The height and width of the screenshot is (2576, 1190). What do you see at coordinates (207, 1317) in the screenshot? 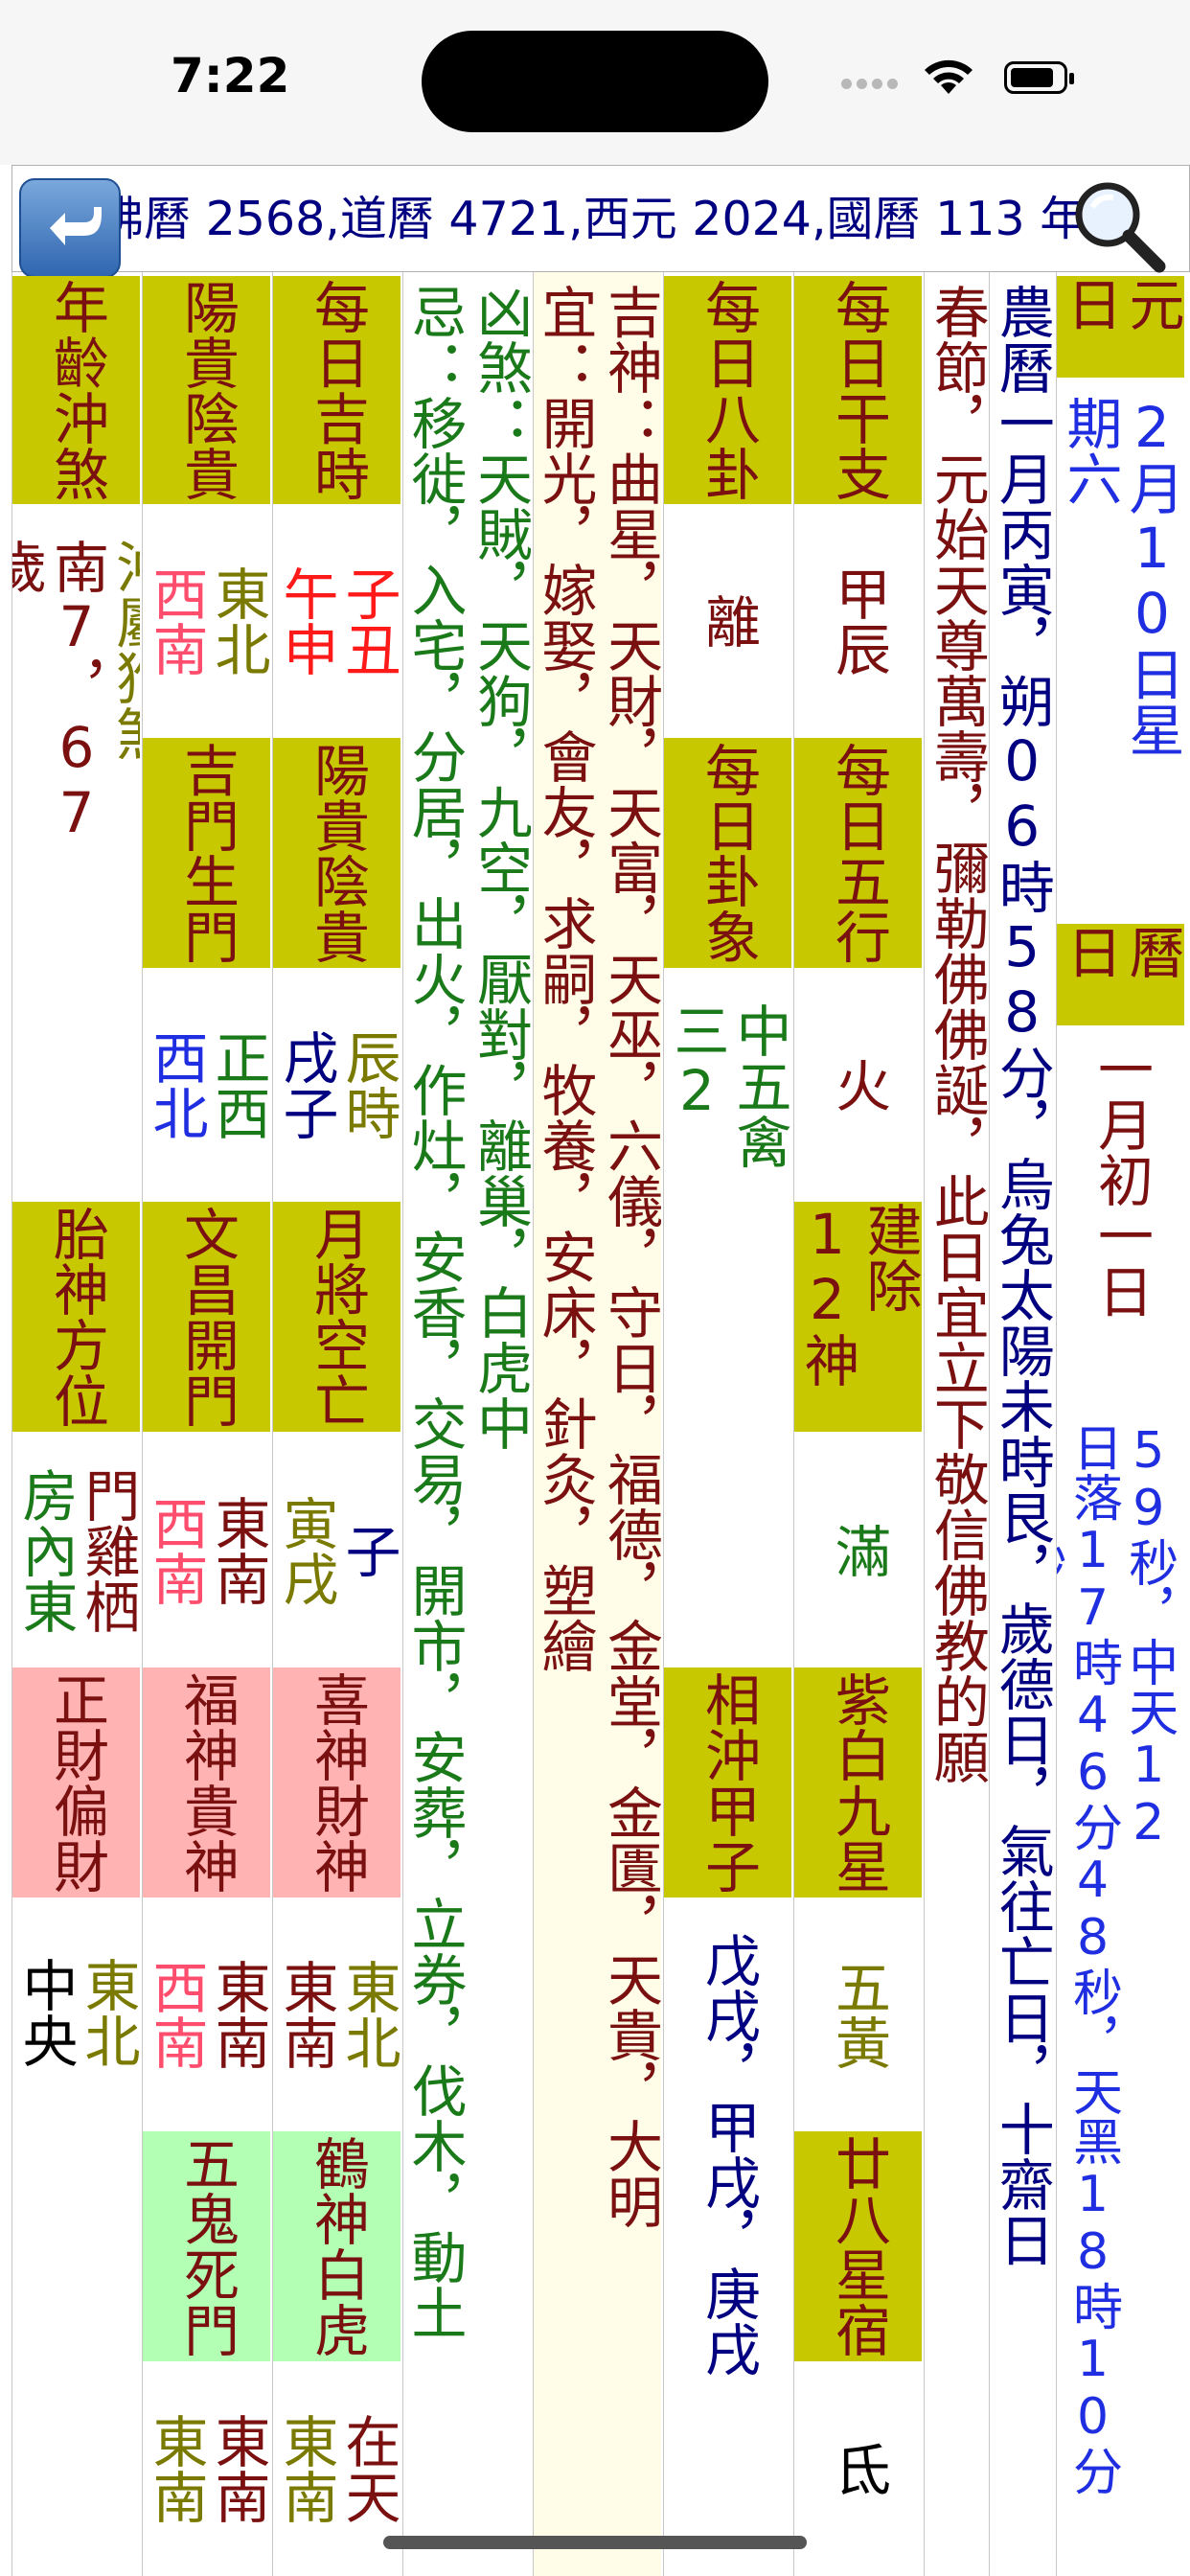
I see `header-wenchang: 文昌開門` at bounding box center [207, 1317].